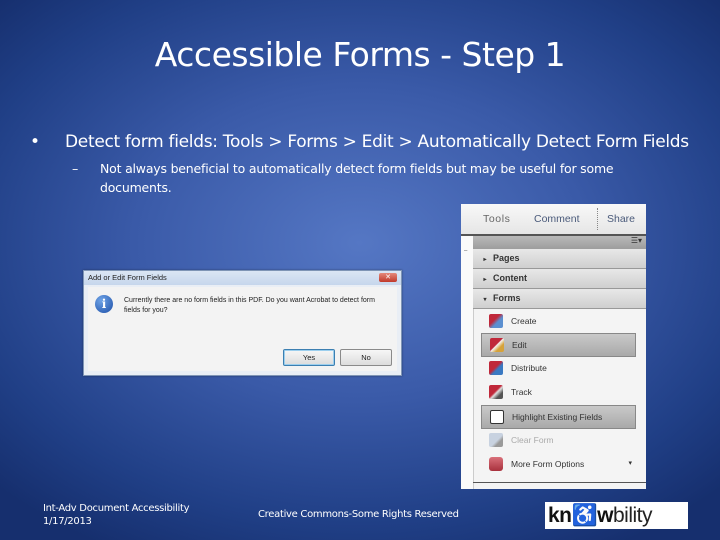 This screenshot has height=540, width=720. Describe the element at coordinates (558, 440) in the screenshot. I see `forms-item-clear-form: Clear Form` at that location.